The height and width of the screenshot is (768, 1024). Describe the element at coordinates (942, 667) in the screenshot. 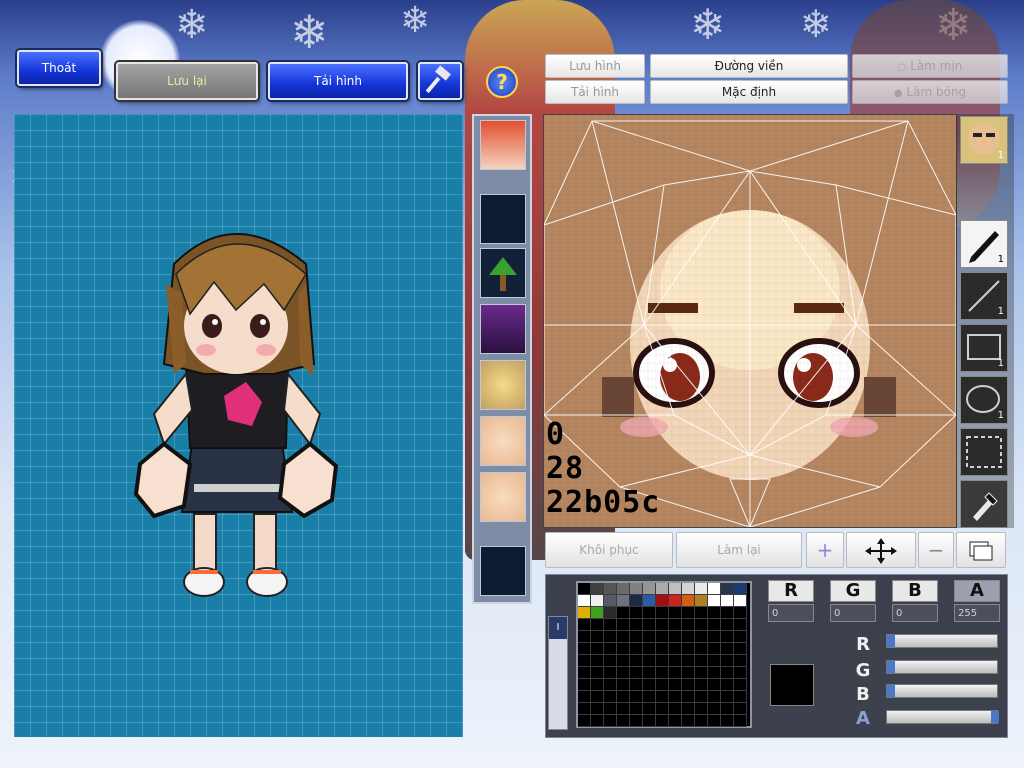

I see `green-slider` at that location.